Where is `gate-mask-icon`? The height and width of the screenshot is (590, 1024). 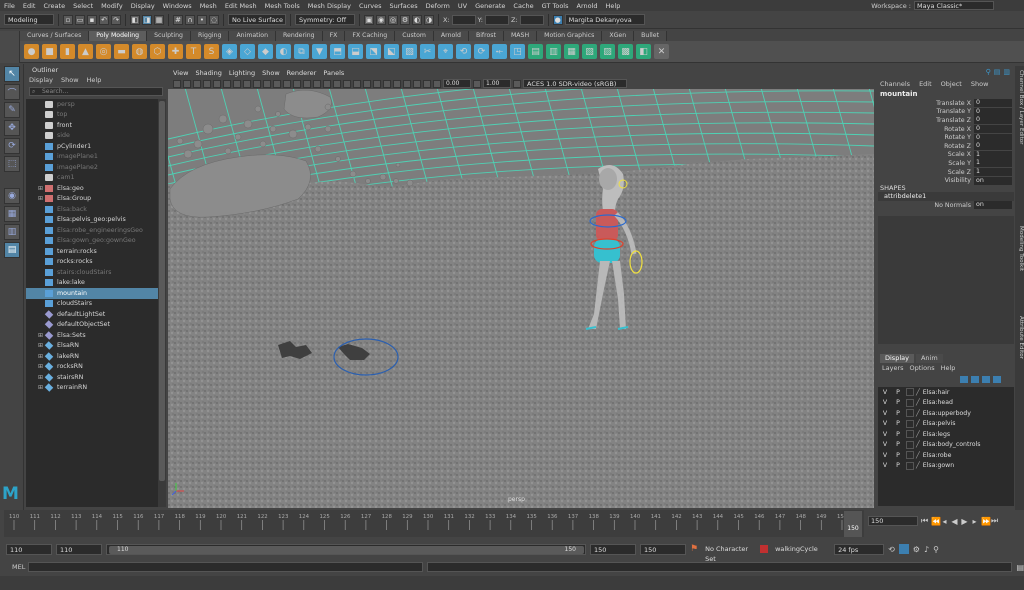 gate-mask-icon is located at coordinates (267, 83).